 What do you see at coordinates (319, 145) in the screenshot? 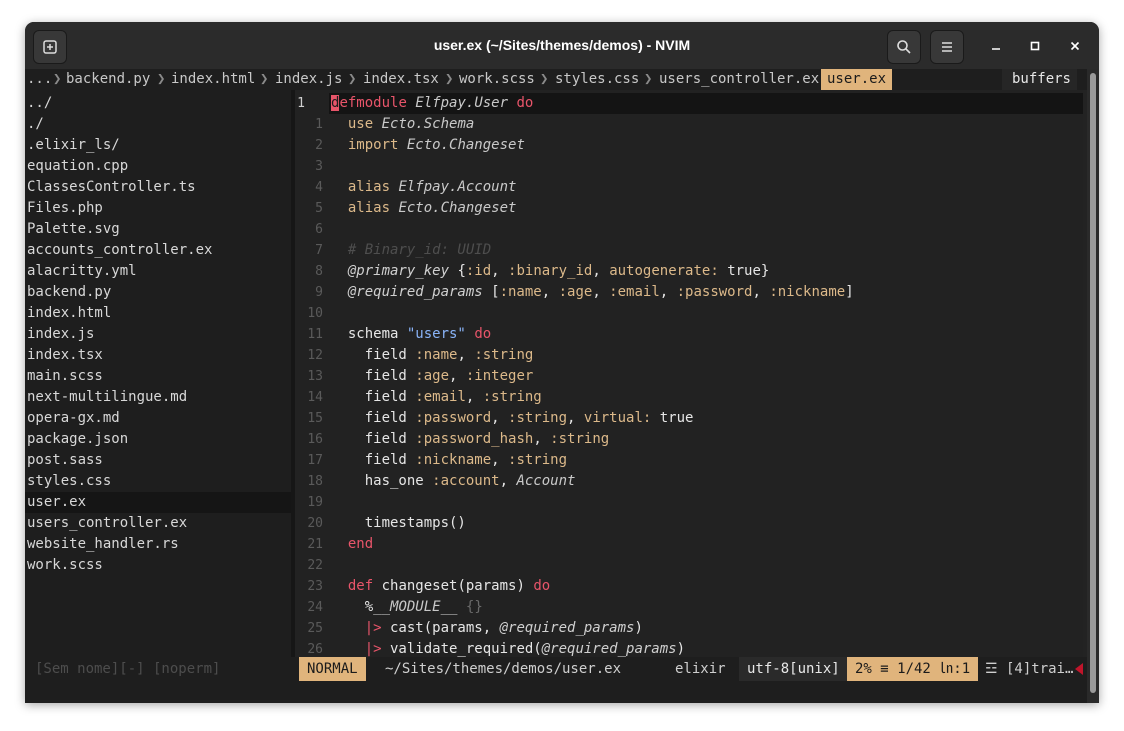
I see `line-number: 2` at bounding box center [319, 145].